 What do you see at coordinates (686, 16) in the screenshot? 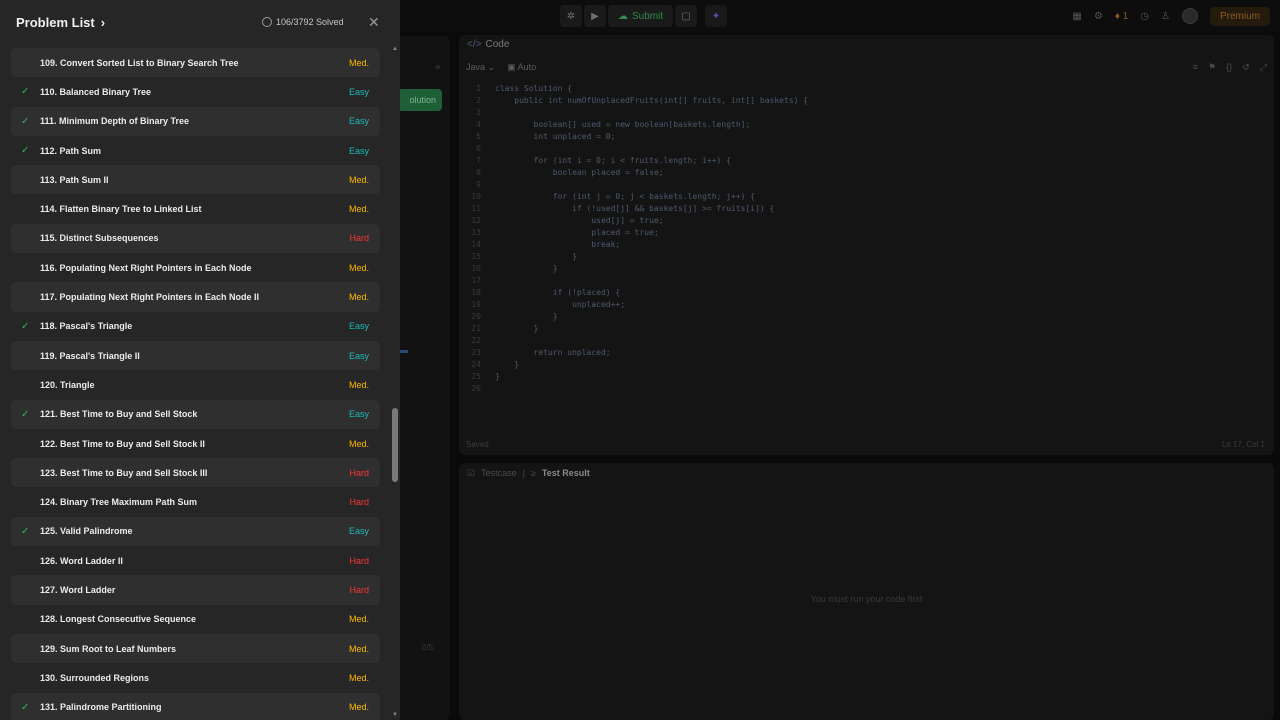
I see `notes-button: ▢` at bounding box center [686, 16].